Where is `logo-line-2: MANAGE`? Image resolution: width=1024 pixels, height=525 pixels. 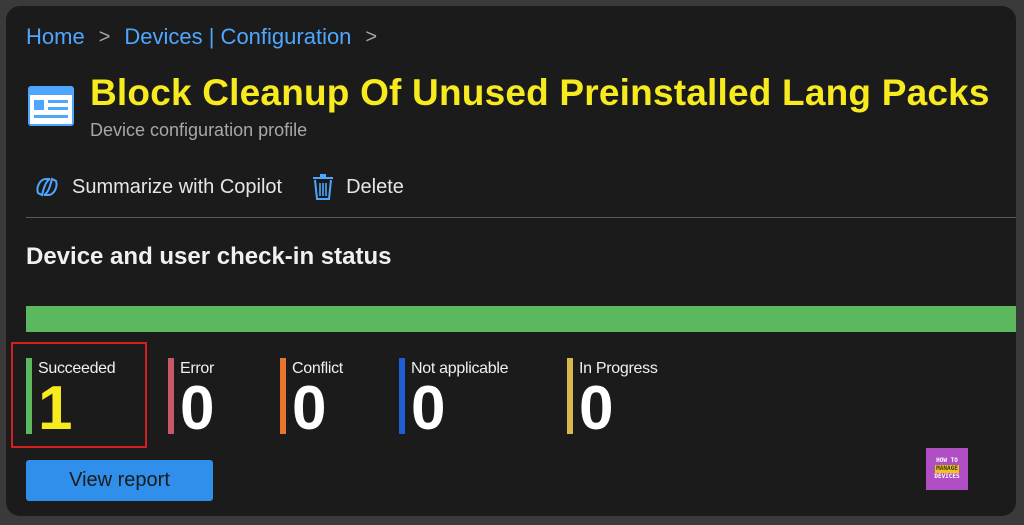
logo-line-2: MANAGE is located at coordinates (947, 469).